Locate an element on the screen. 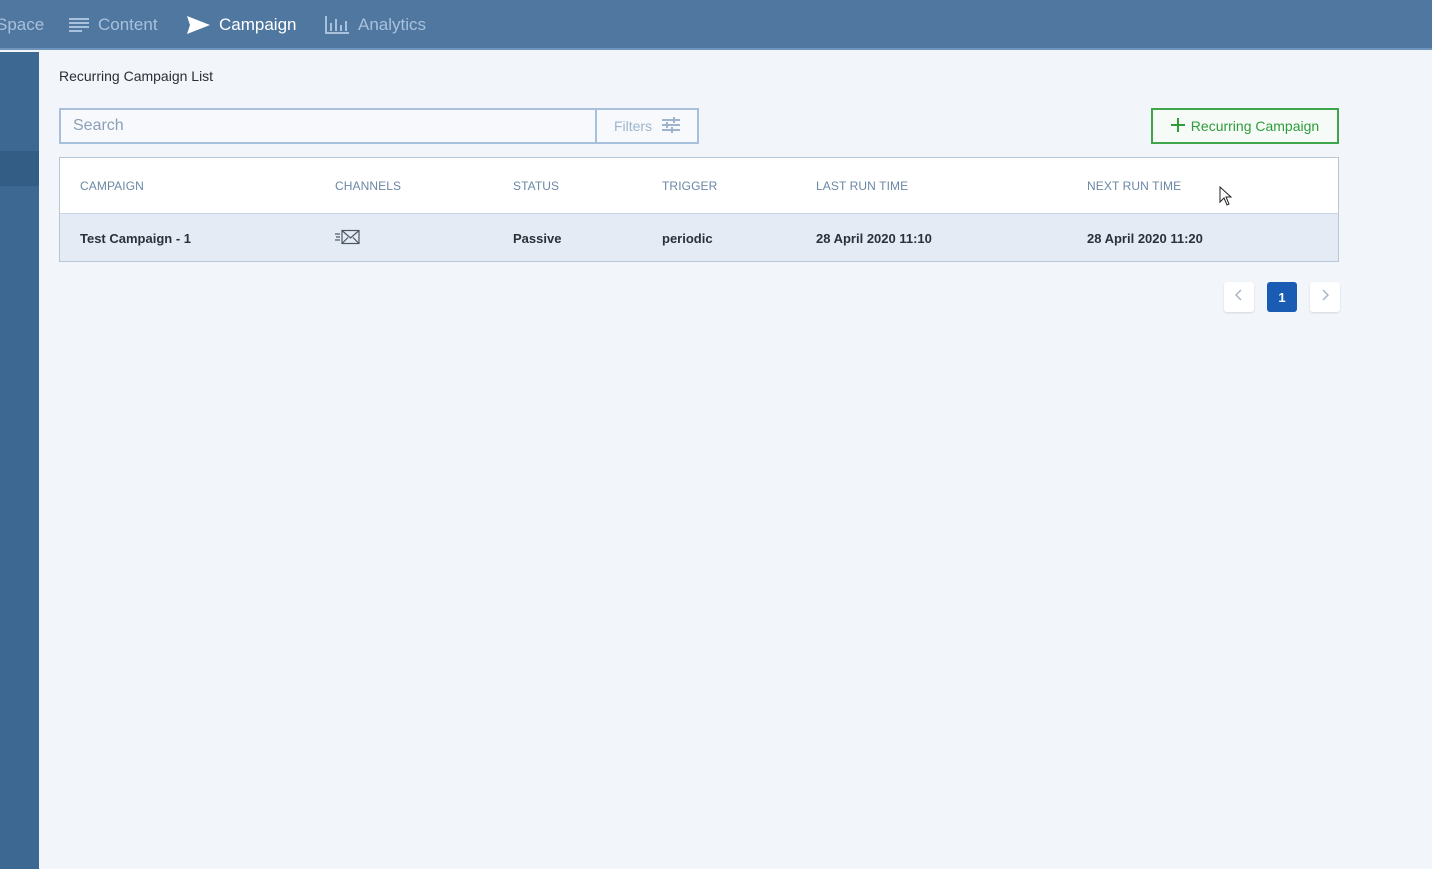 The image size is (1432, 869). column-header-last-run-time: LAST RUN TIME is located at coordinates (862, 186).